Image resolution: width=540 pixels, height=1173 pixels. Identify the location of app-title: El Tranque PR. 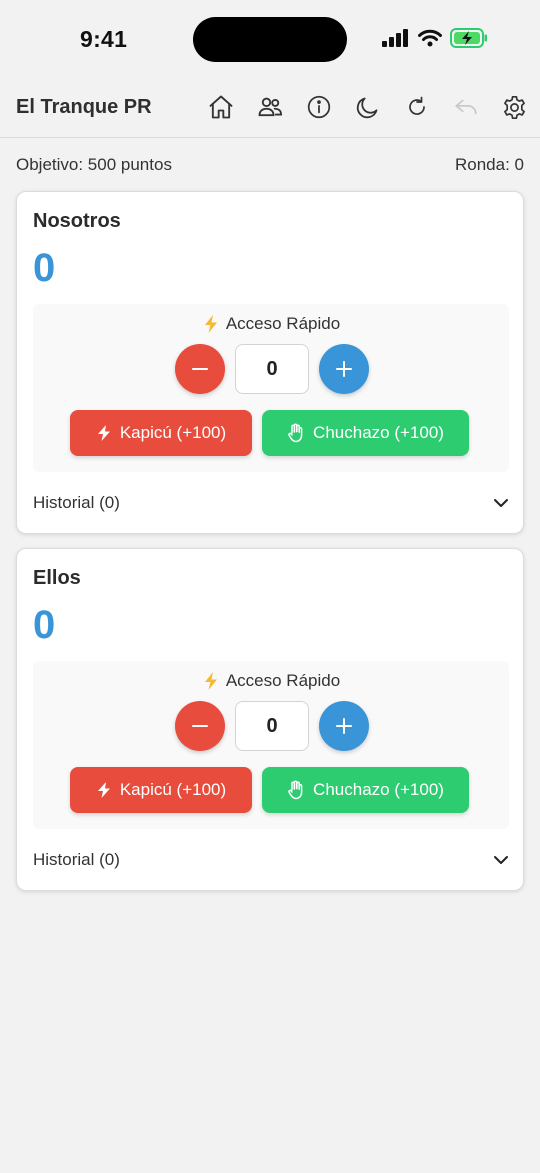
(84, 107).